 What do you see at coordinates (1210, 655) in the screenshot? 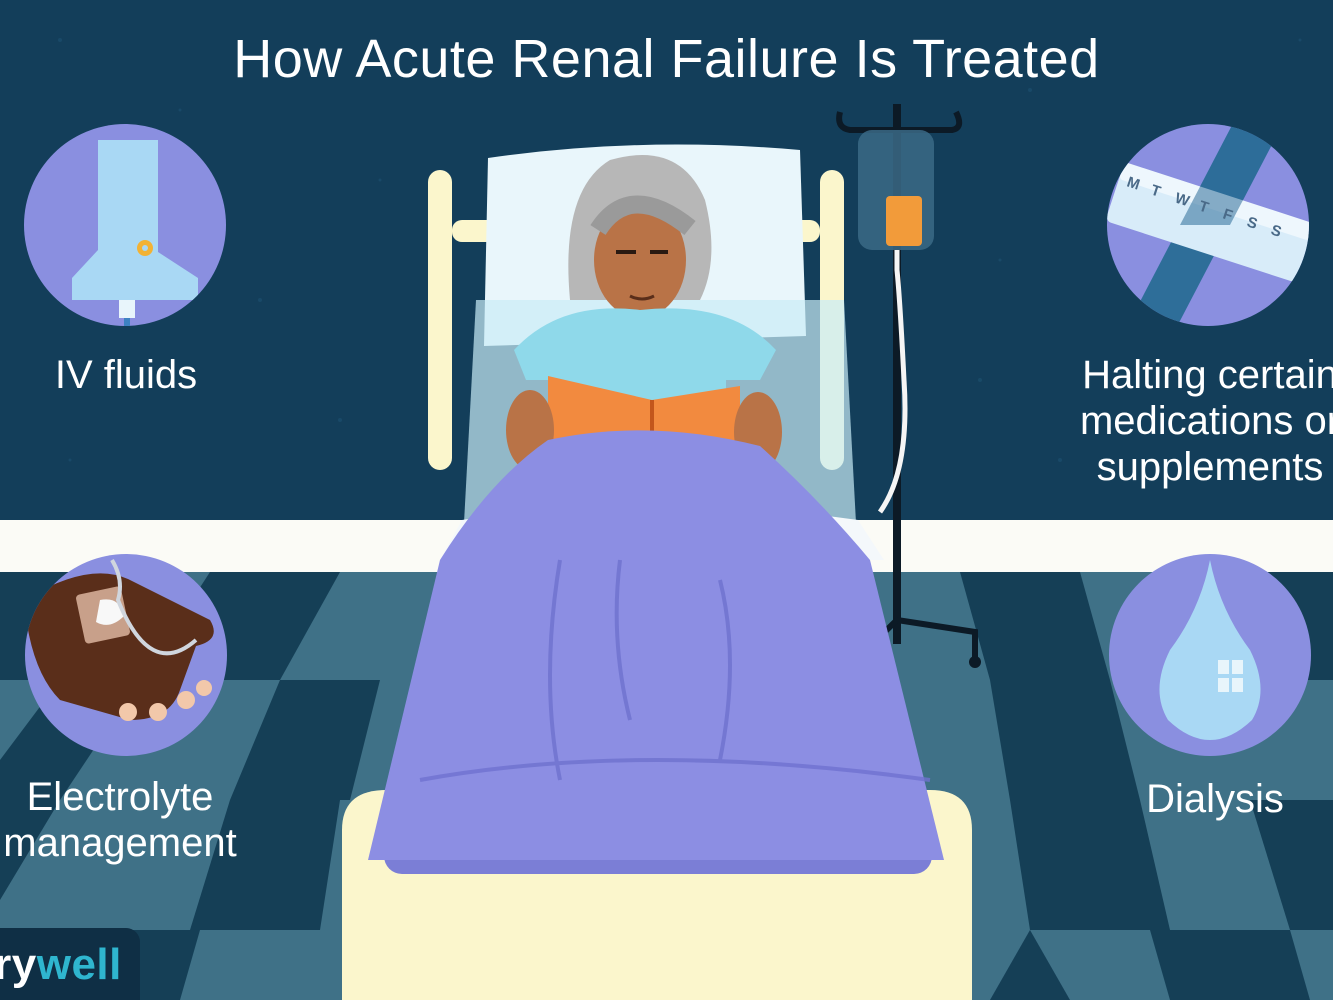
I see `dialysis-circle` at bounding box center [1210, 655].